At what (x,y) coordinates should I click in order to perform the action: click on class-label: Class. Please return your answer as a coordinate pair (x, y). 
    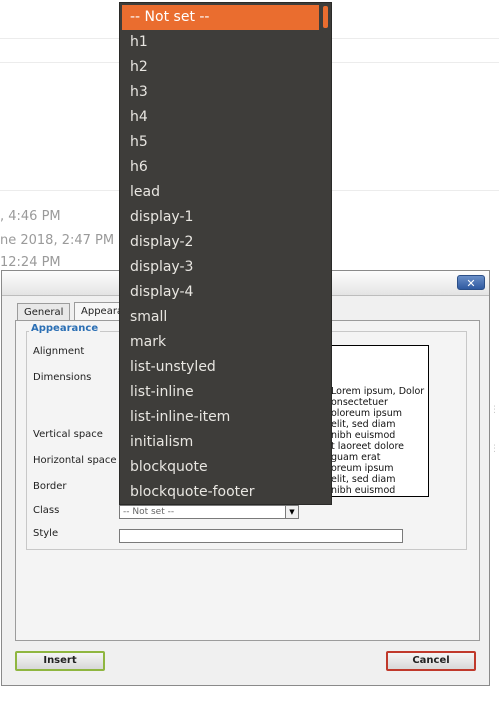
    Looking at the image, I should click on (46, 510).